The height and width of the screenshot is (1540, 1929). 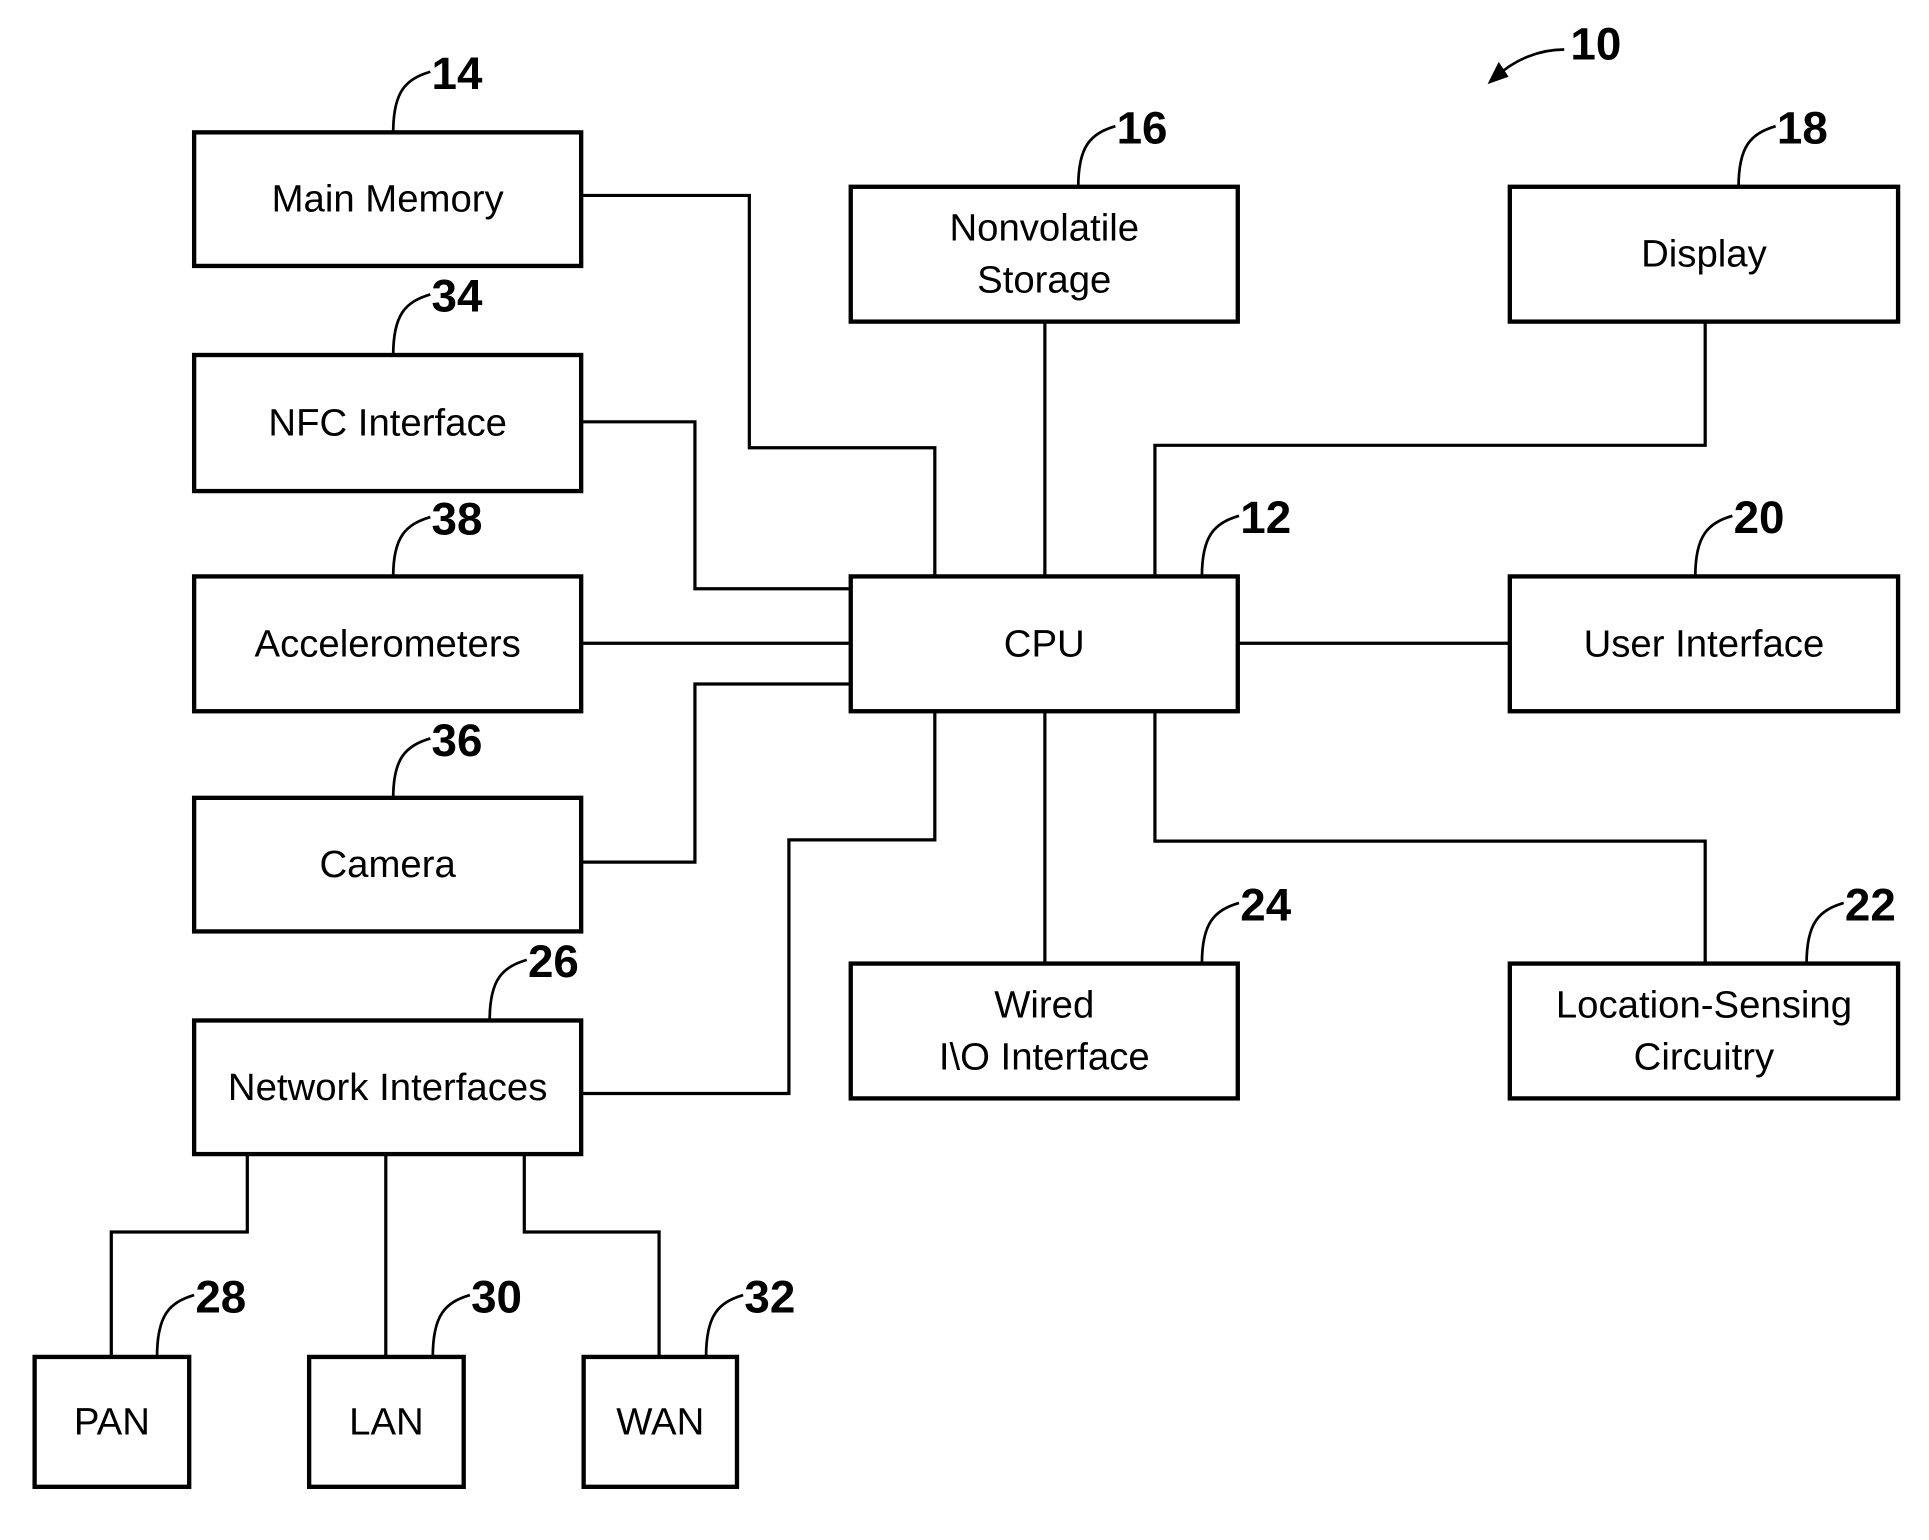 What do you see at coordinates (1044, 228) in the screenshot?
I see `block-label: Nonvolatile` at bounding box center [1044, 228].